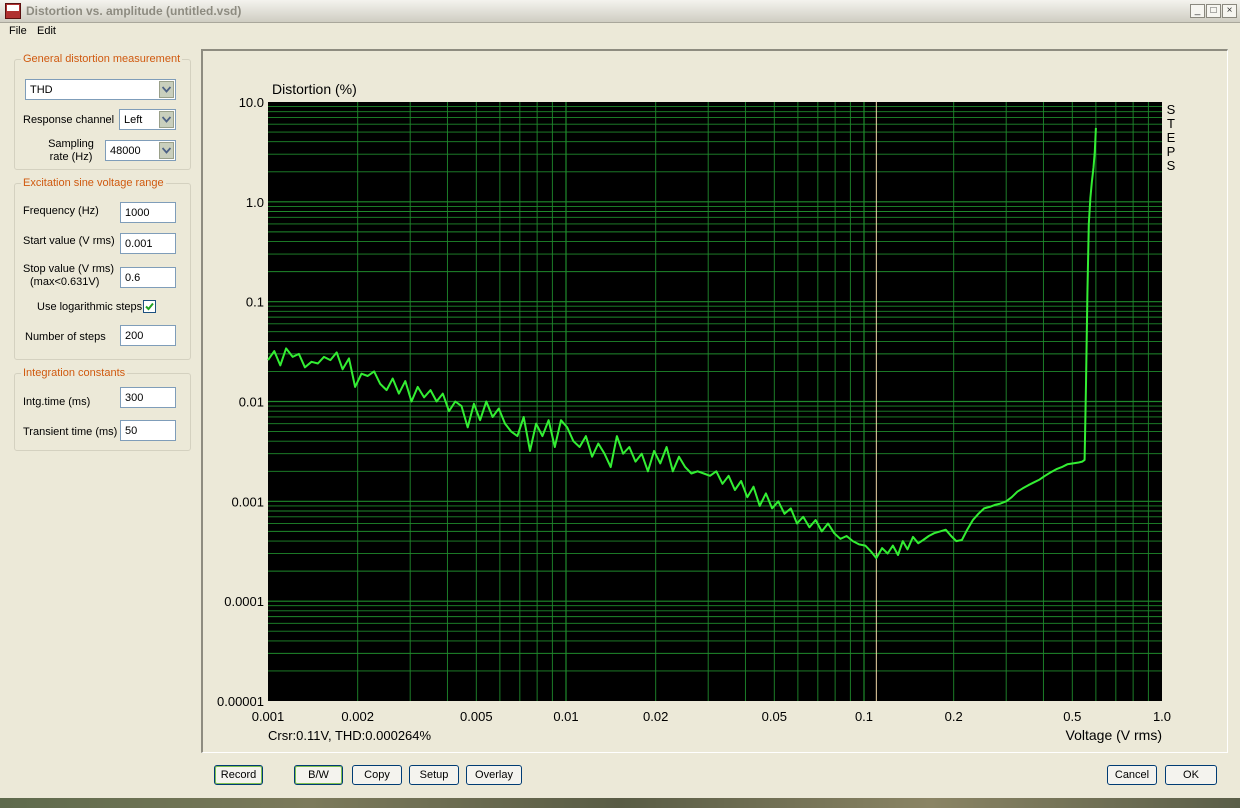 The image size is (1240, 808). What do you see at coordinates (1171, 137) in the screenshot?
I see `steps-label-letter: E` at bounding box center [1171, 137].